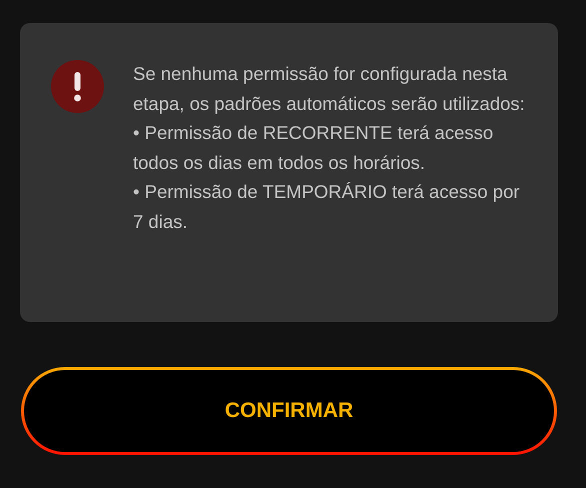  Describe the element at coordinates (329, 89) in the screenshot. I see `notice-text: Se nenhuma permissão for configurada nesta etapa, os padrões automáticos serão utilizados:` at that location.